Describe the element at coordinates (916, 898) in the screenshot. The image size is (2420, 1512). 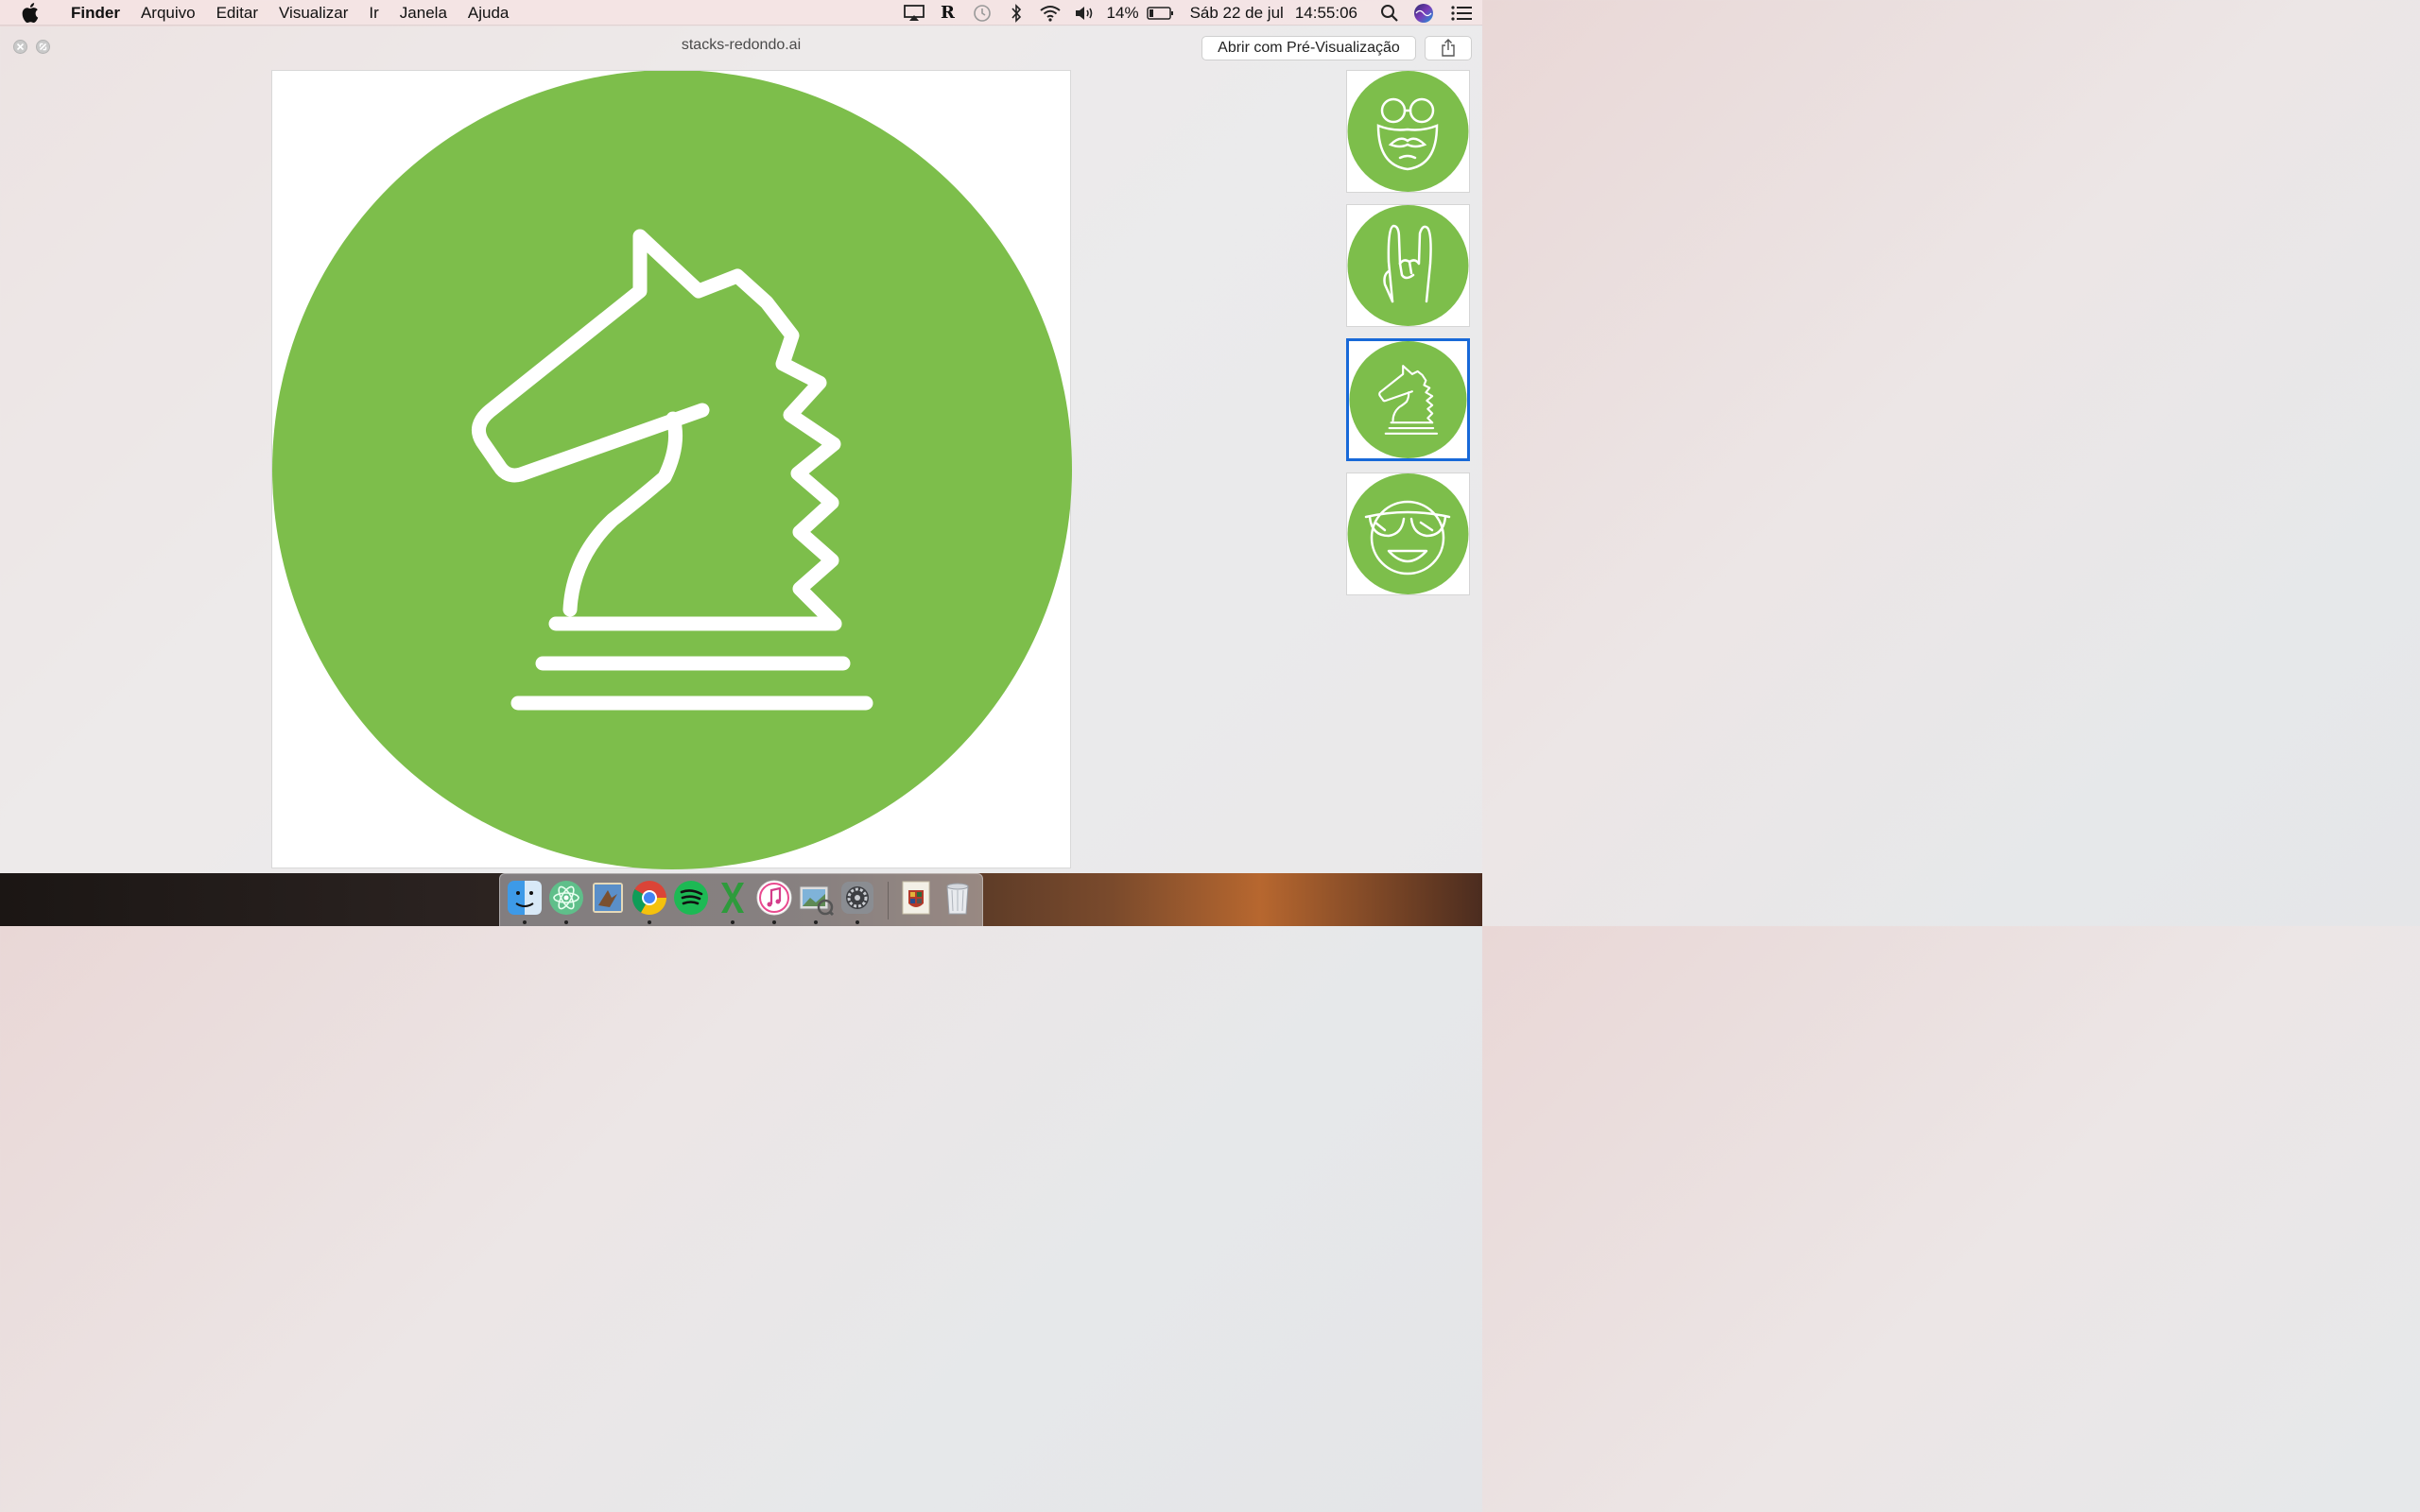
I see `hogwarts-folder-icon` at that location.